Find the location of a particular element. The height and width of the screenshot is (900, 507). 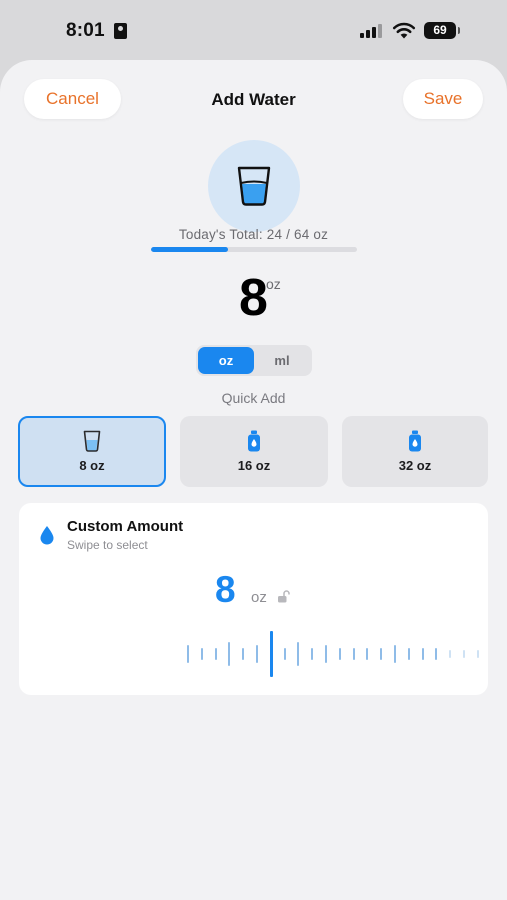

quick-add-label: 16 oz is located at coordinates (254, 465).